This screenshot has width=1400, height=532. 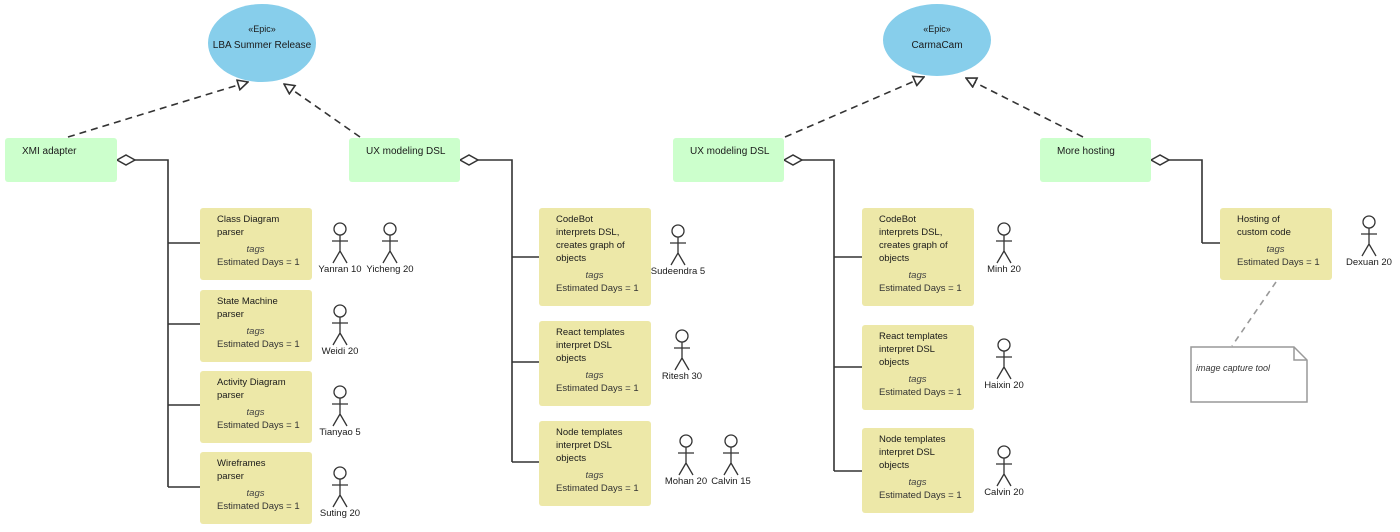 I want to click on actor-calvin: Calvin 20, so click(x=1004, y=471).